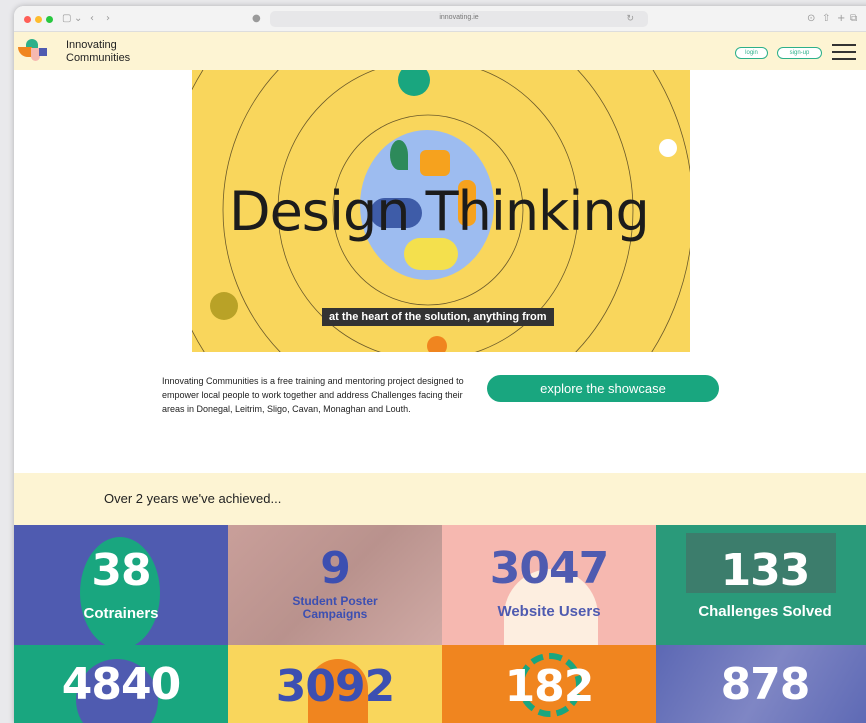 The width and height of the screenshot is (866, 723). Describe the element at coordinates (27, 19) in the screenshot. I see `close-window-button` at that location.